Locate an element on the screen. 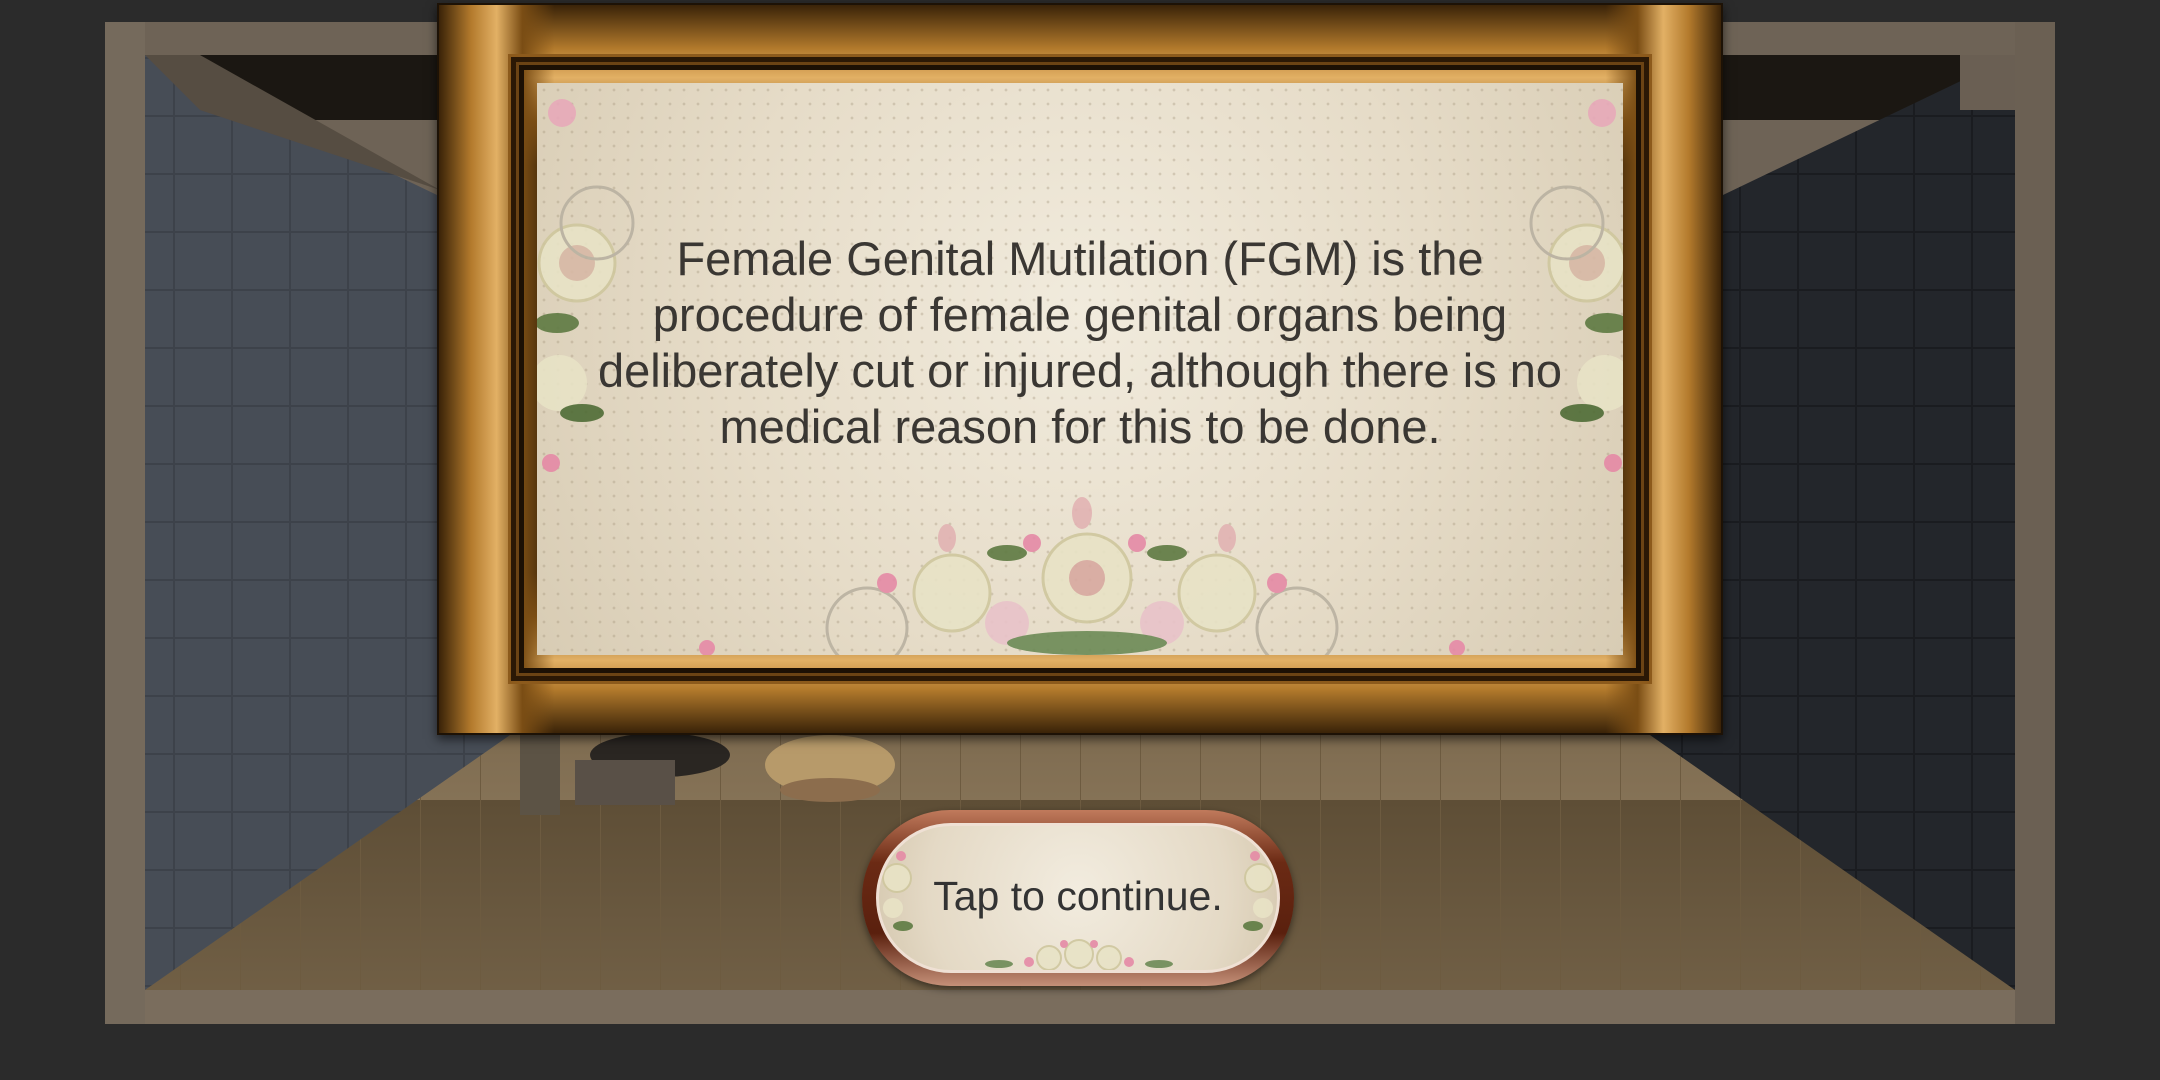 The image size is (2160, 1080). continue-label: Tap to continue. is located at coordinates (1078, 896).